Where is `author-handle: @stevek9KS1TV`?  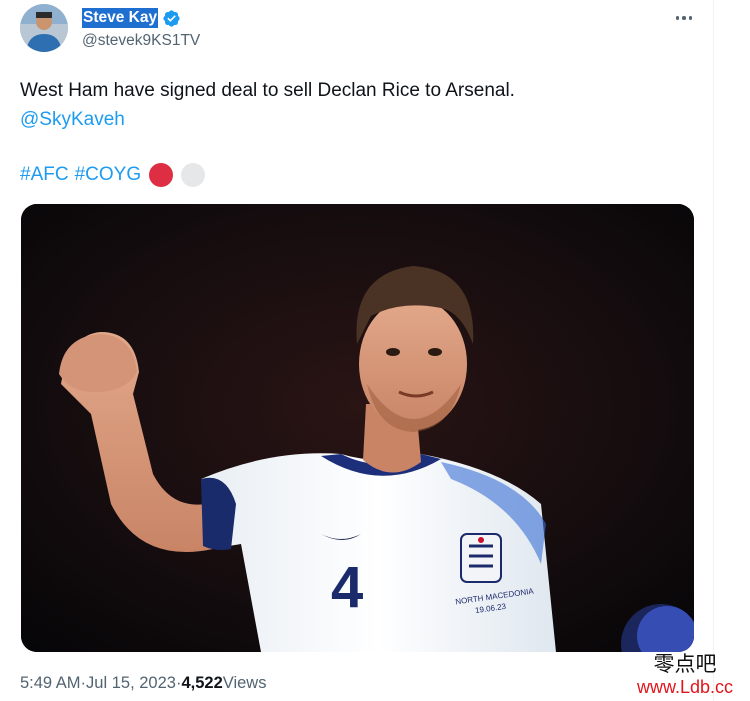
author-handle: @stevek9KS1TV is located at coordinates (141, 41).